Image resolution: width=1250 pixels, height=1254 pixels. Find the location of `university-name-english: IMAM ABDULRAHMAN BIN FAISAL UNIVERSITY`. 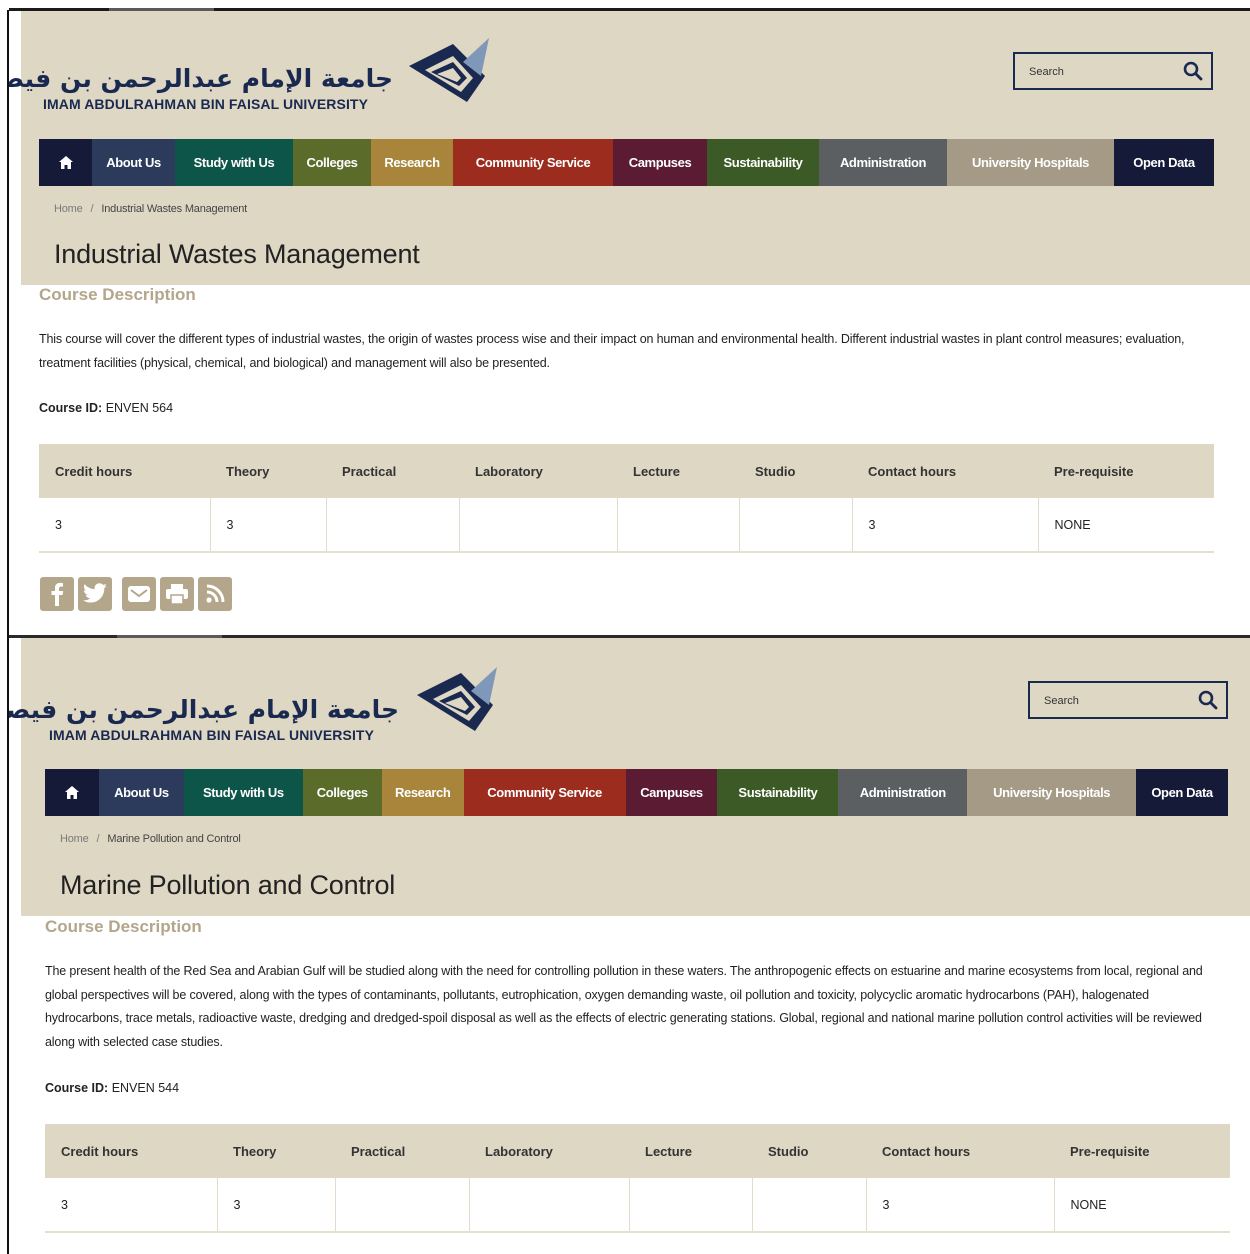

university-name-english: IMAM ABDULRAHMAN BIN FAISAL UNIVERSITY is located at coordinates (212, 735).